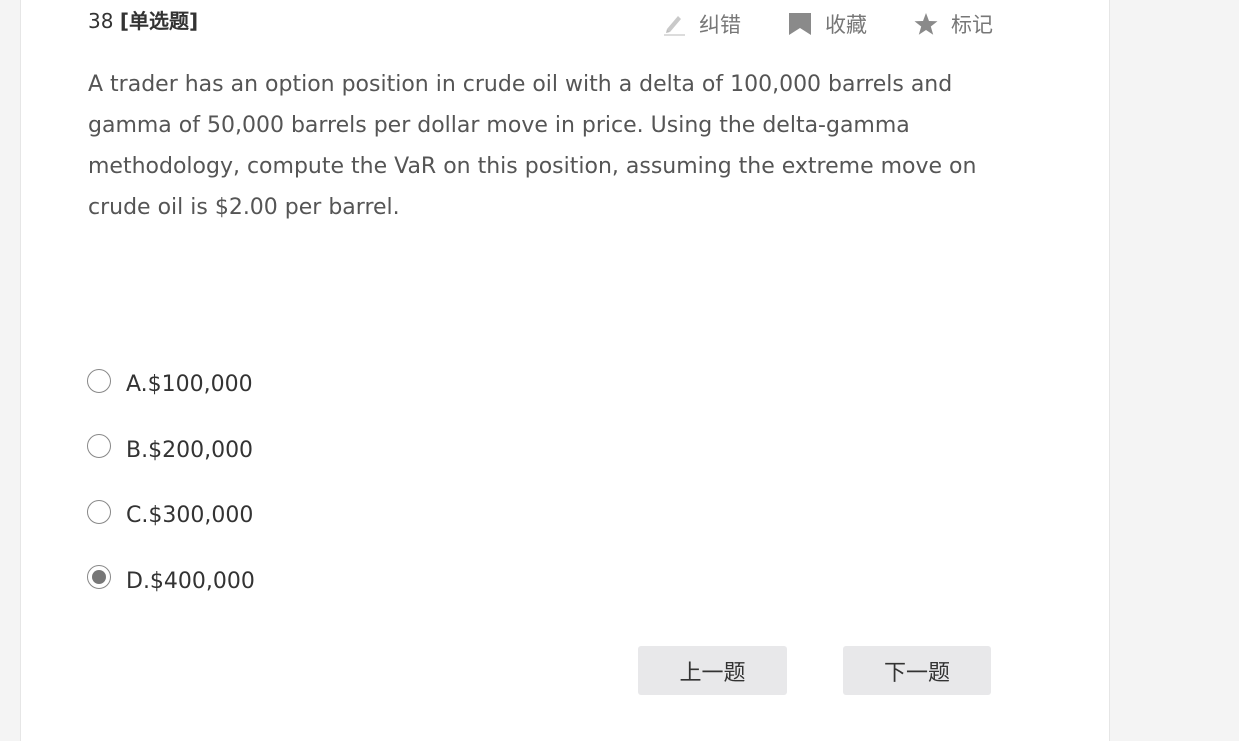  I want to click on option-d: D.$400,000, so click(171, 582).